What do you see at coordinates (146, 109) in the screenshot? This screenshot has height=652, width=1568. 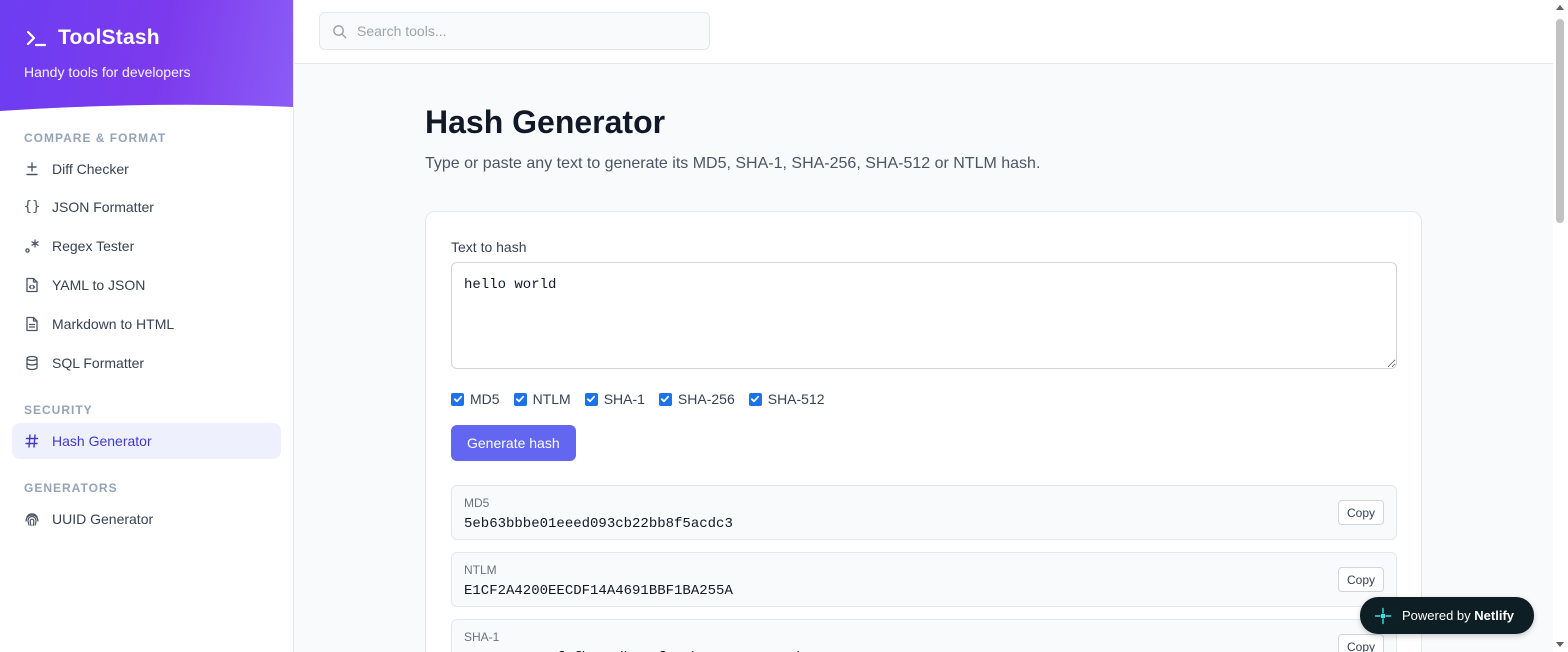 I see `brand-wave-decoration` at bounding box center [146, 109].